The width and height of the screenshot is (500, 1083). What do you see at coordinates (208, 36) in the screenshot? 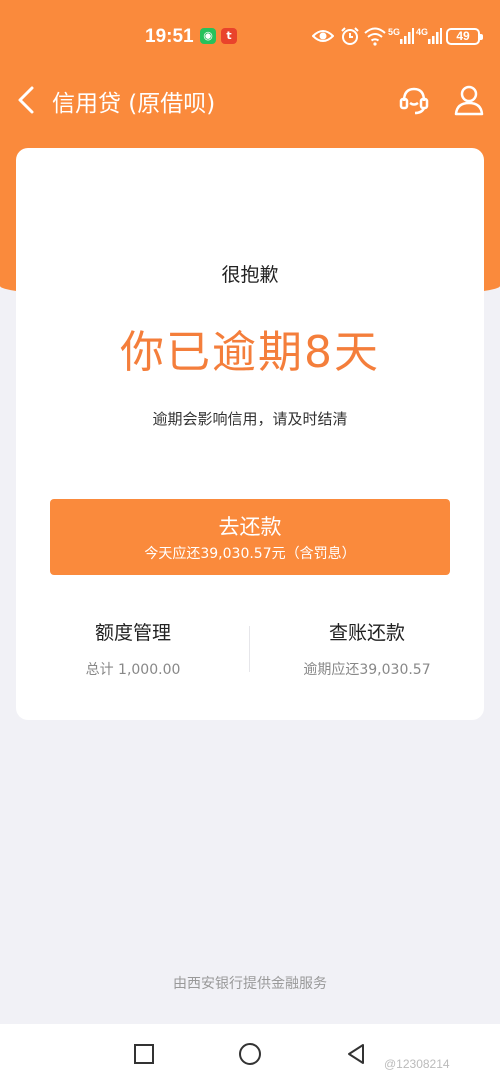
I see `wechat-icon: ◉` at bounding box center [208, 36].